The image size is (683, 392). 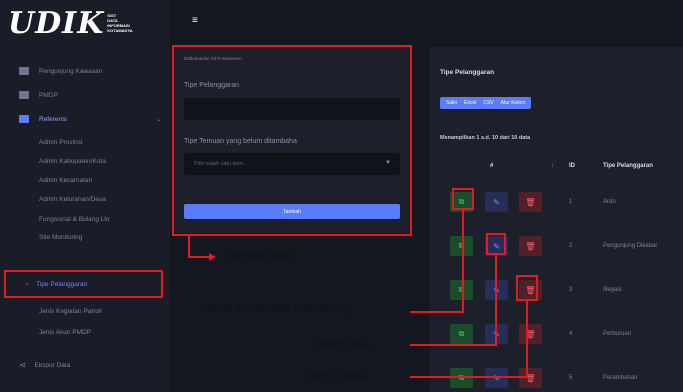 What do you see at coordinates (571, 290) in the screenshot?
I see `row-number: 3` at bounding box center [571, 290].